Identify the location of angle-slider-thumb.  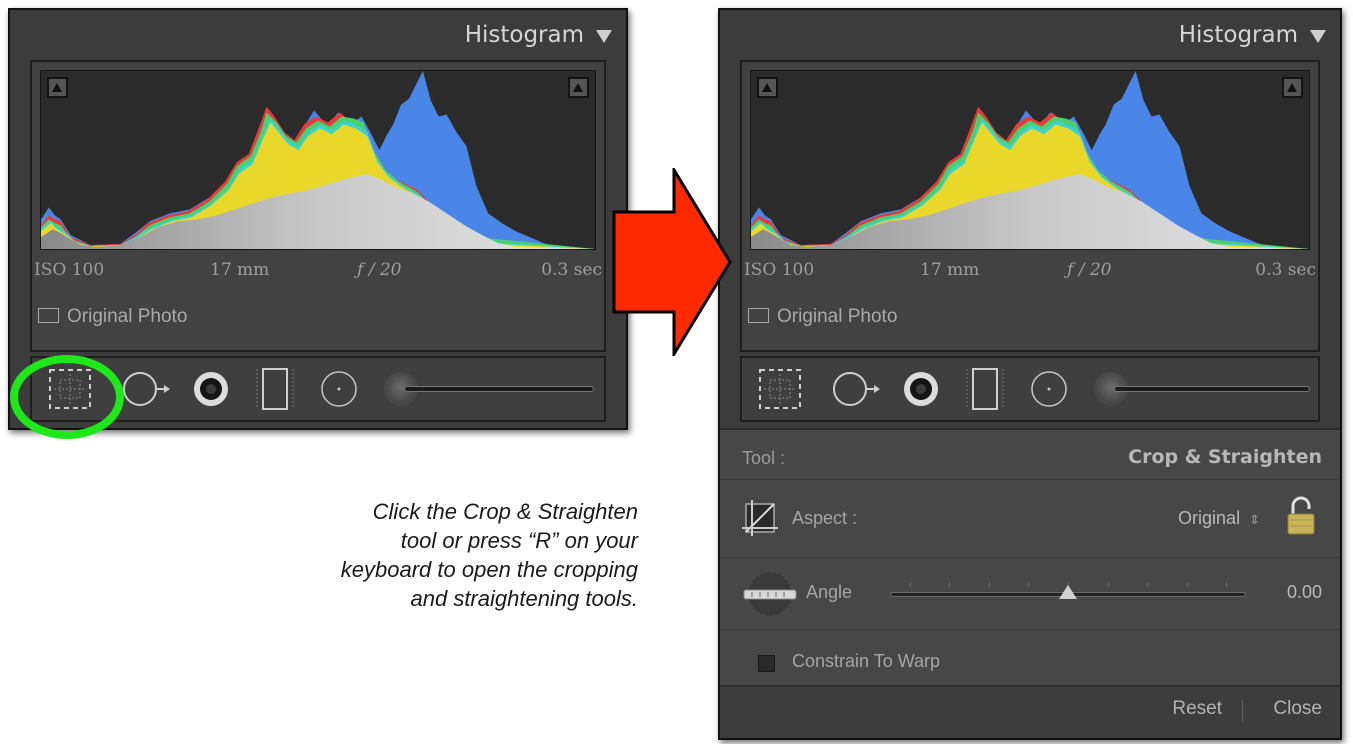
(1068, 592).